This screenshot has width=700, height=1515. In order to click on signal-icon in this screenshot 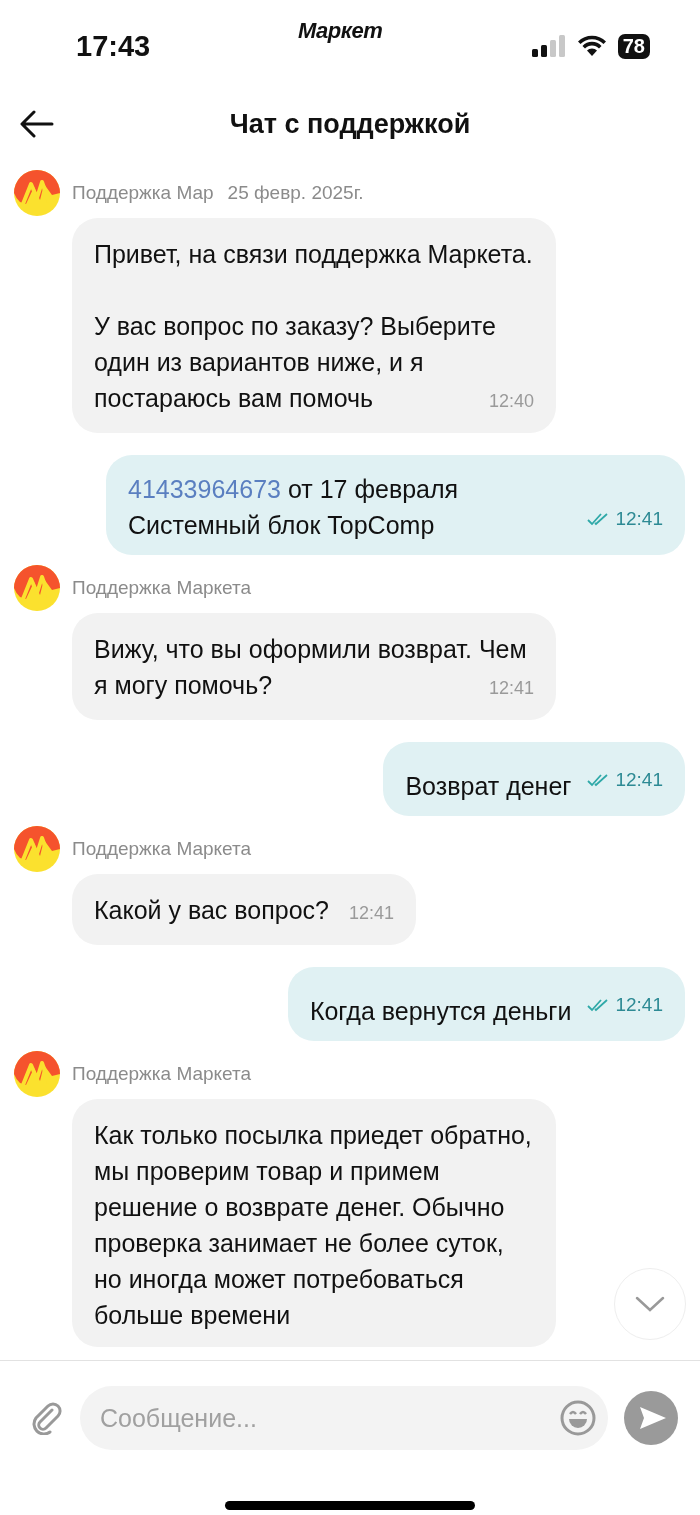, I will do `click(548, 46)`.